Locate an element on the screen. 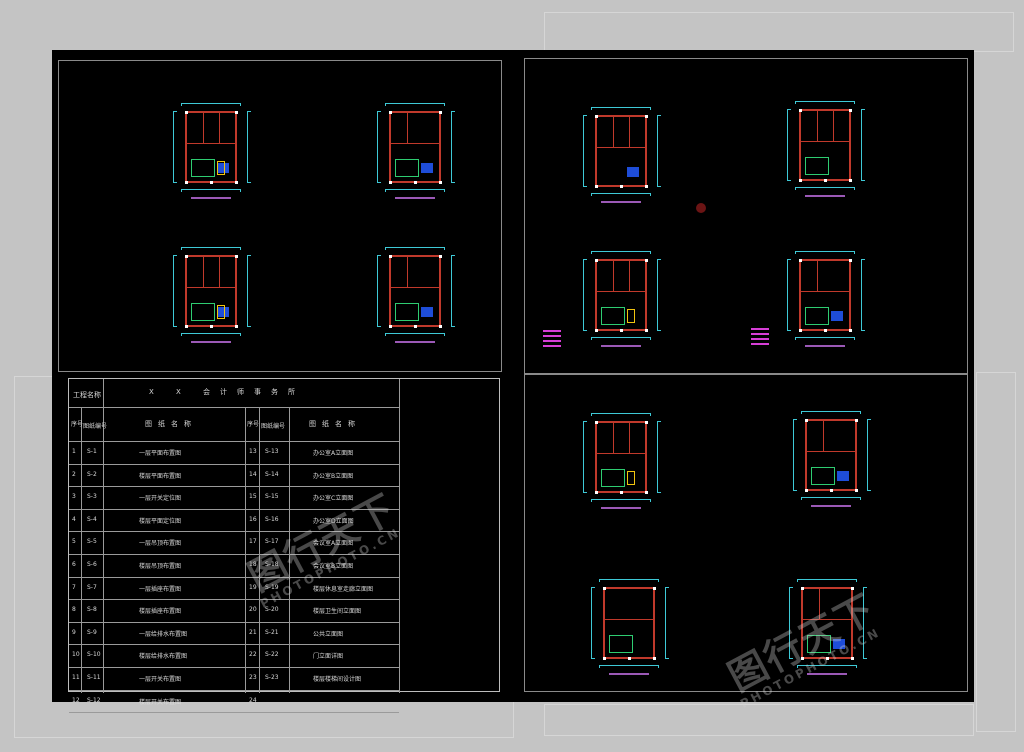 The width and height of the screenshot is (1024, 752). row-number: 15 is located at coordinates (253, 497).